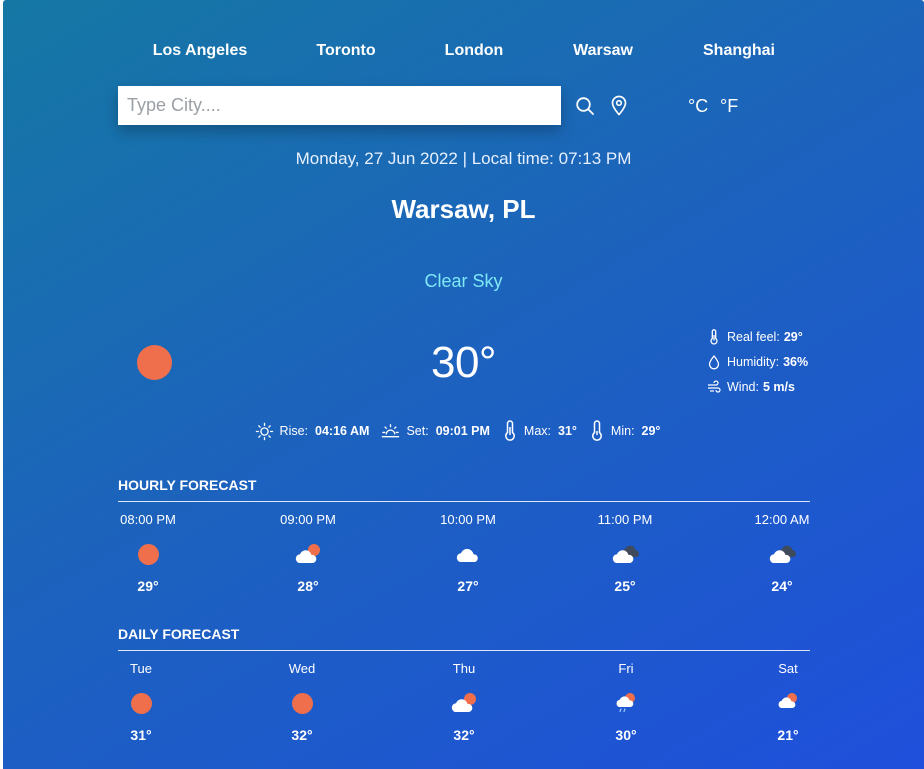 This screenshot has height=769, width=924. I want to click on sunset-value: 09:01 PM, so click(462, 431).